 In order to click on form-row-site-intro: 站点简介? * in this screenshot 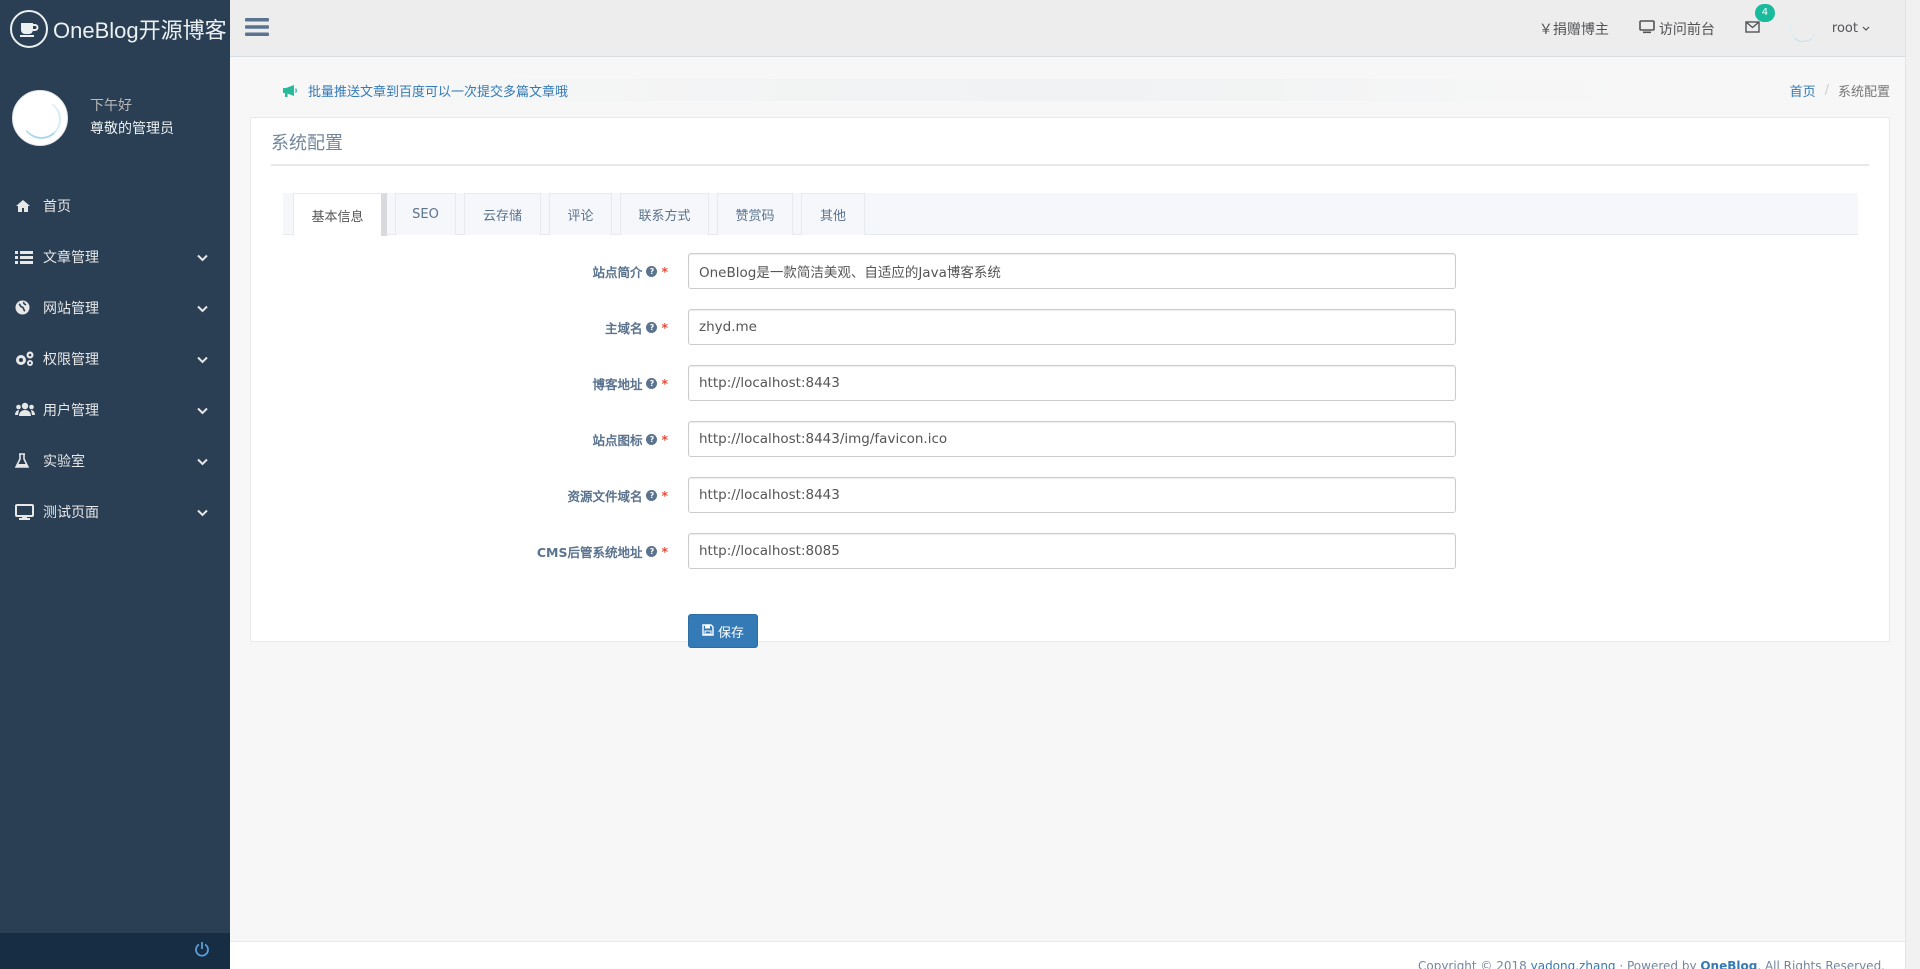, I will do `click(1070, 271)`.